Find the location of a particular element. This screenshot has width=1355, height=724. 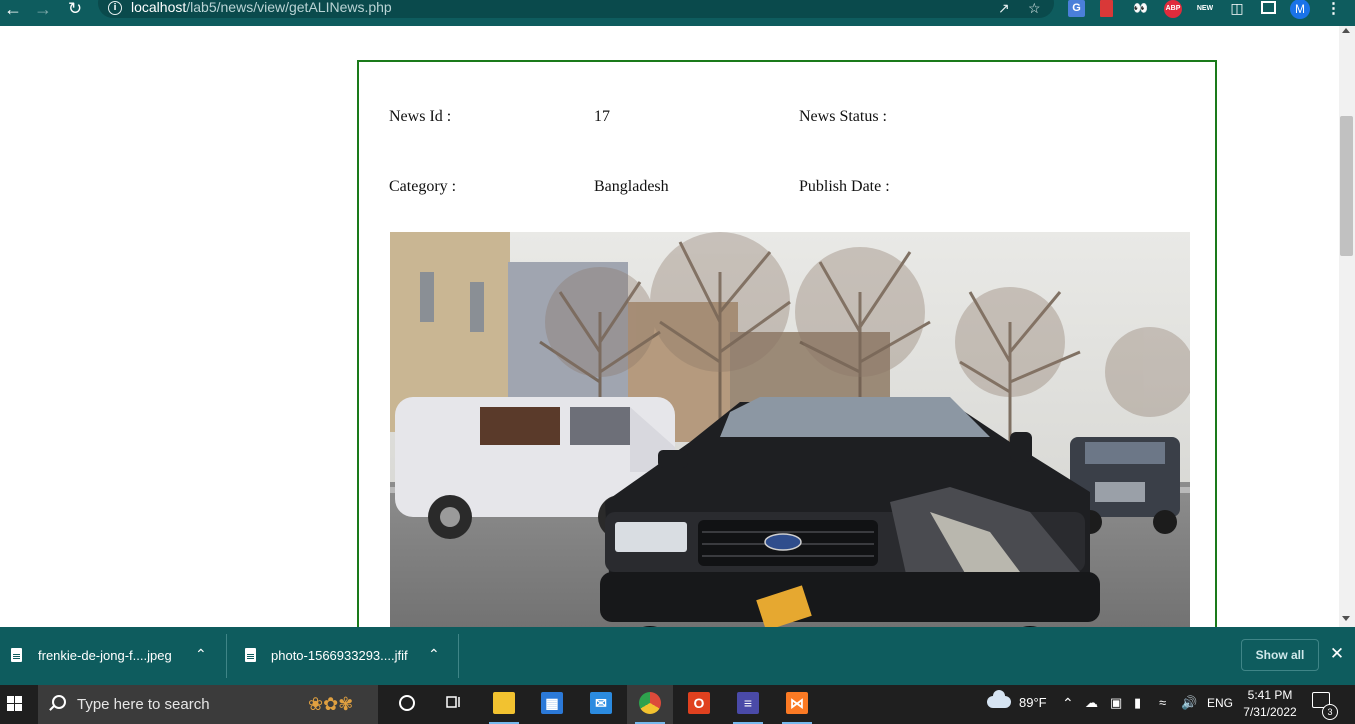

clock-date: 7/31/2022 is located at coordinates (1270, 712).